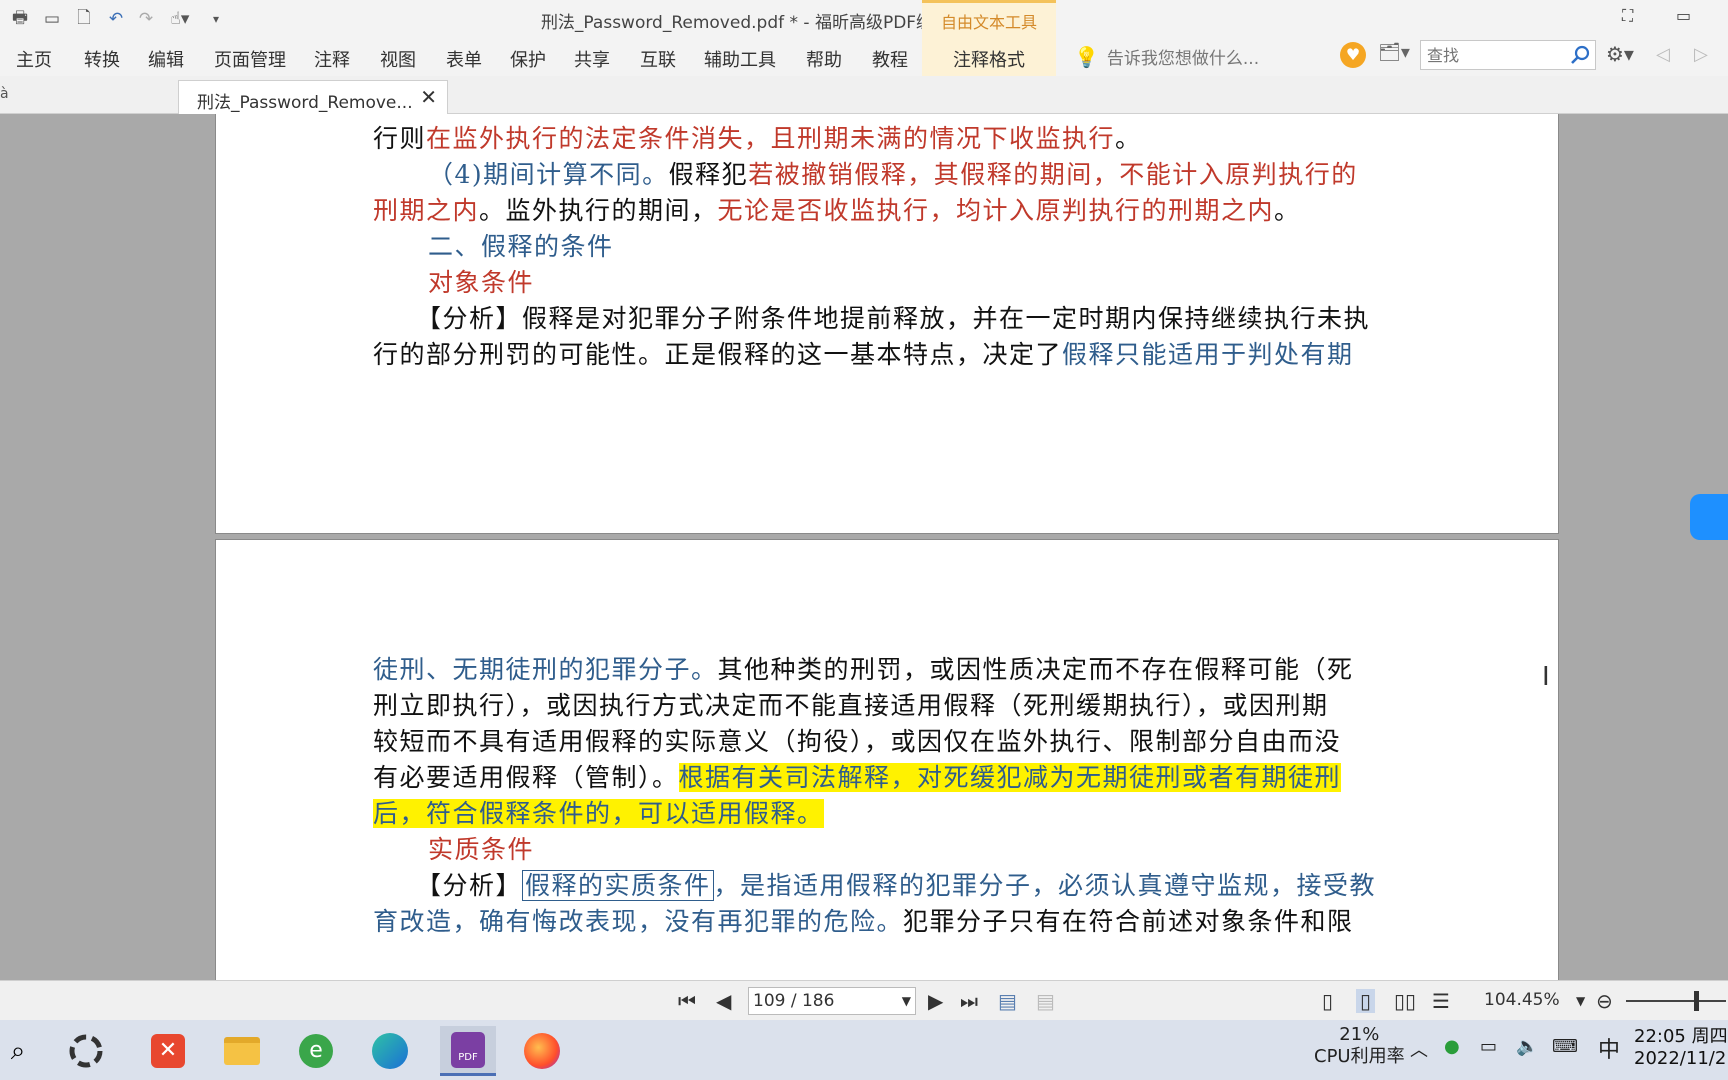 This screenshot has height=1080, width=1728. I want to click on tab-help: 帮助, so click(824, 59).